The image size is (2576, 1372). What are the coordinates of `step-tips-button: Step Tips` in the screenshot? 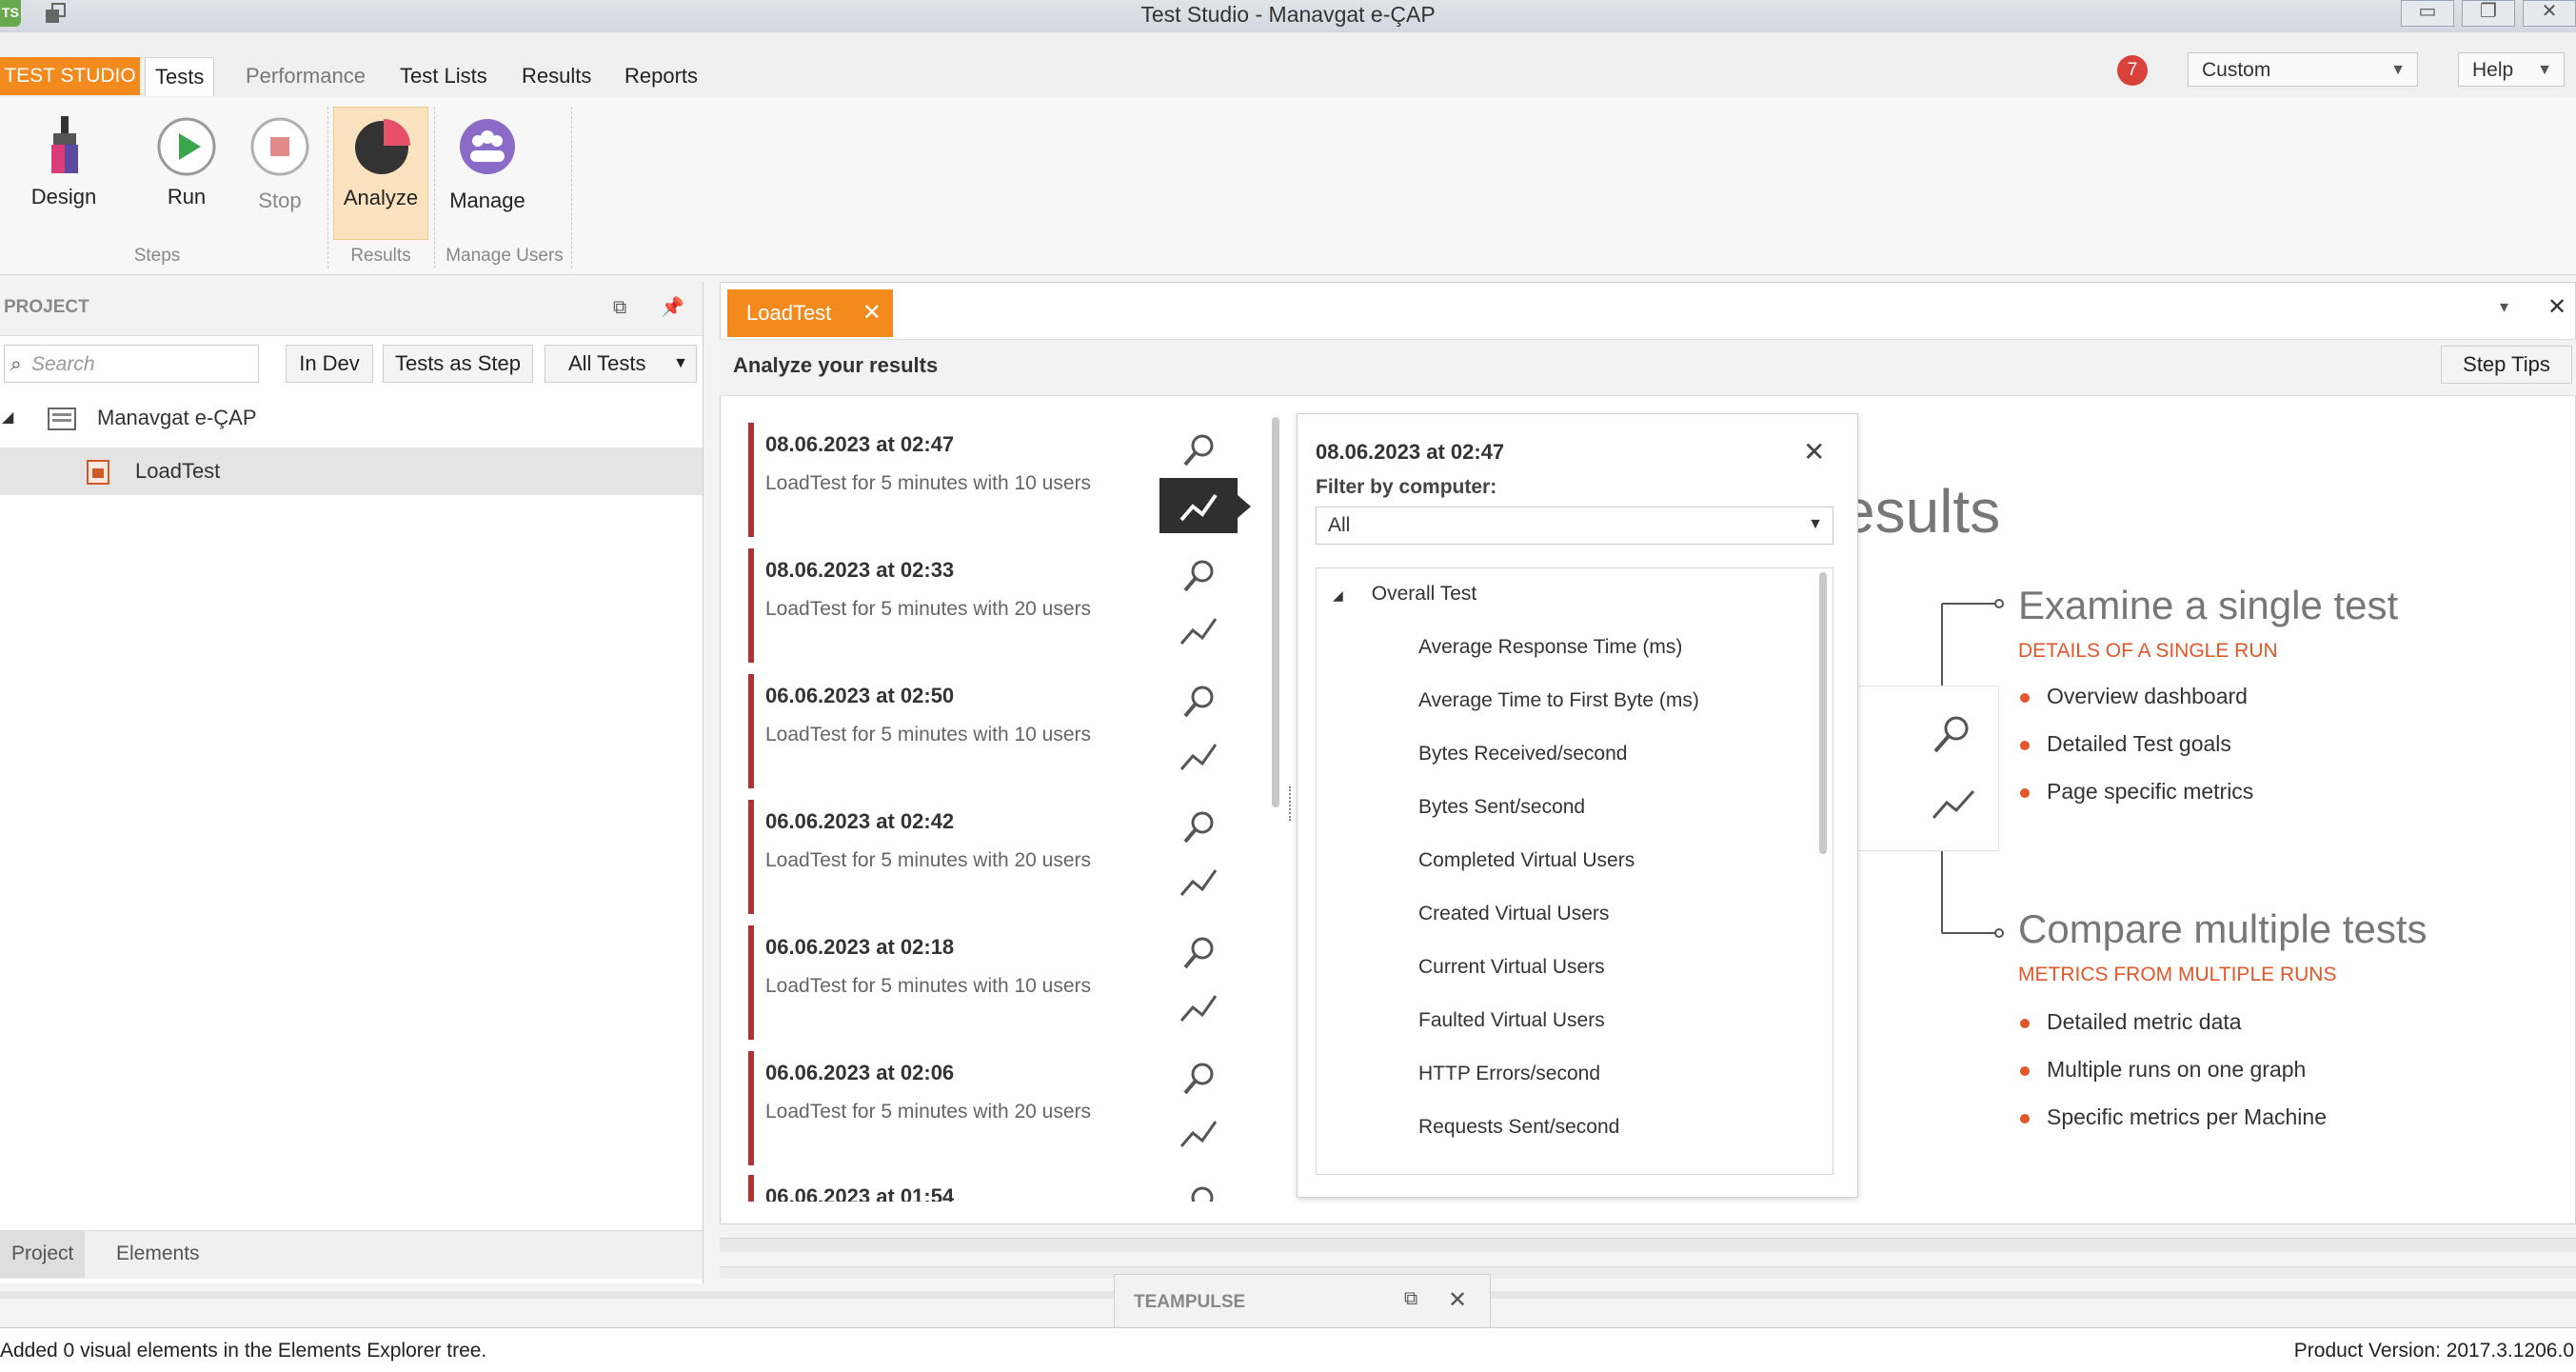 It's located at (2507, 365).